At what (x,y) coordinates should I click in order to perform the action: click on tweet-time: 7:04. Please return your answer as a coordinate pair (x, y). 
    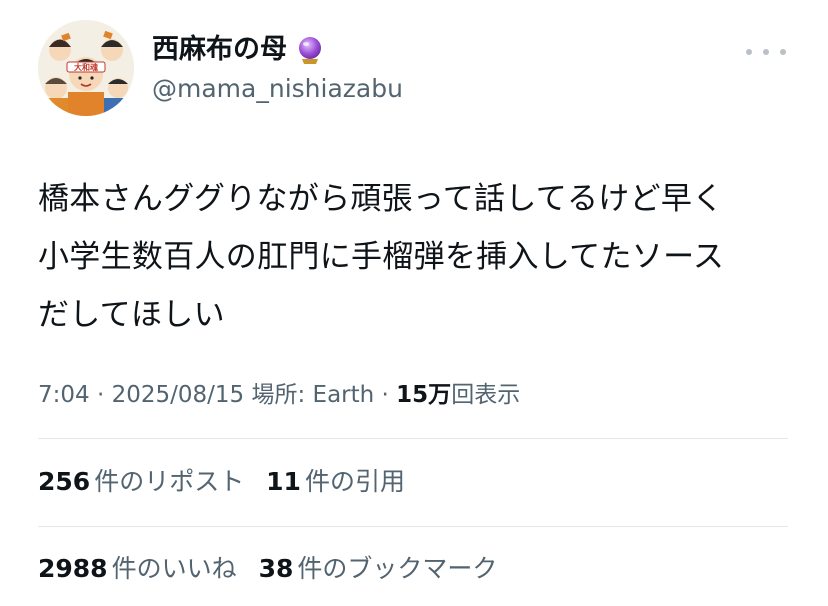
    Looking at the image, I should click on (64, 395).